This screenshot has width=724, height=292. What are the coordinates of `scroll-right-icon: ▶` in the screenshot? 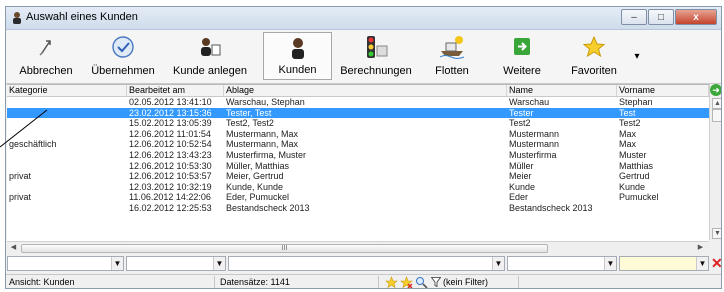 It's located at (700, 247).